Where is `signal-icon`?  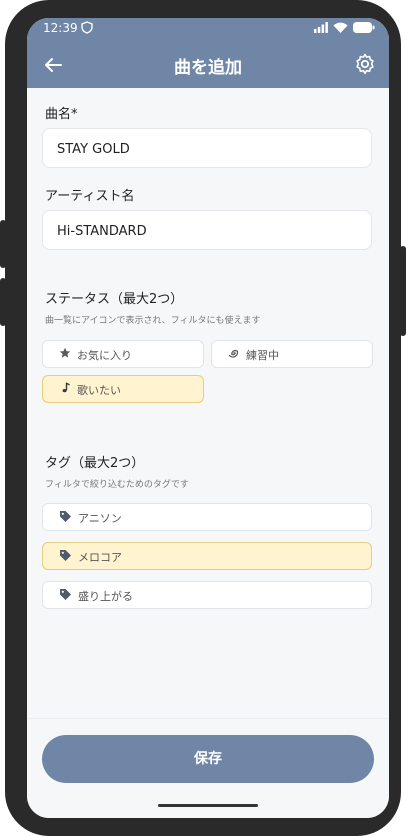 signal-icon is located at coordinates (321, 27).